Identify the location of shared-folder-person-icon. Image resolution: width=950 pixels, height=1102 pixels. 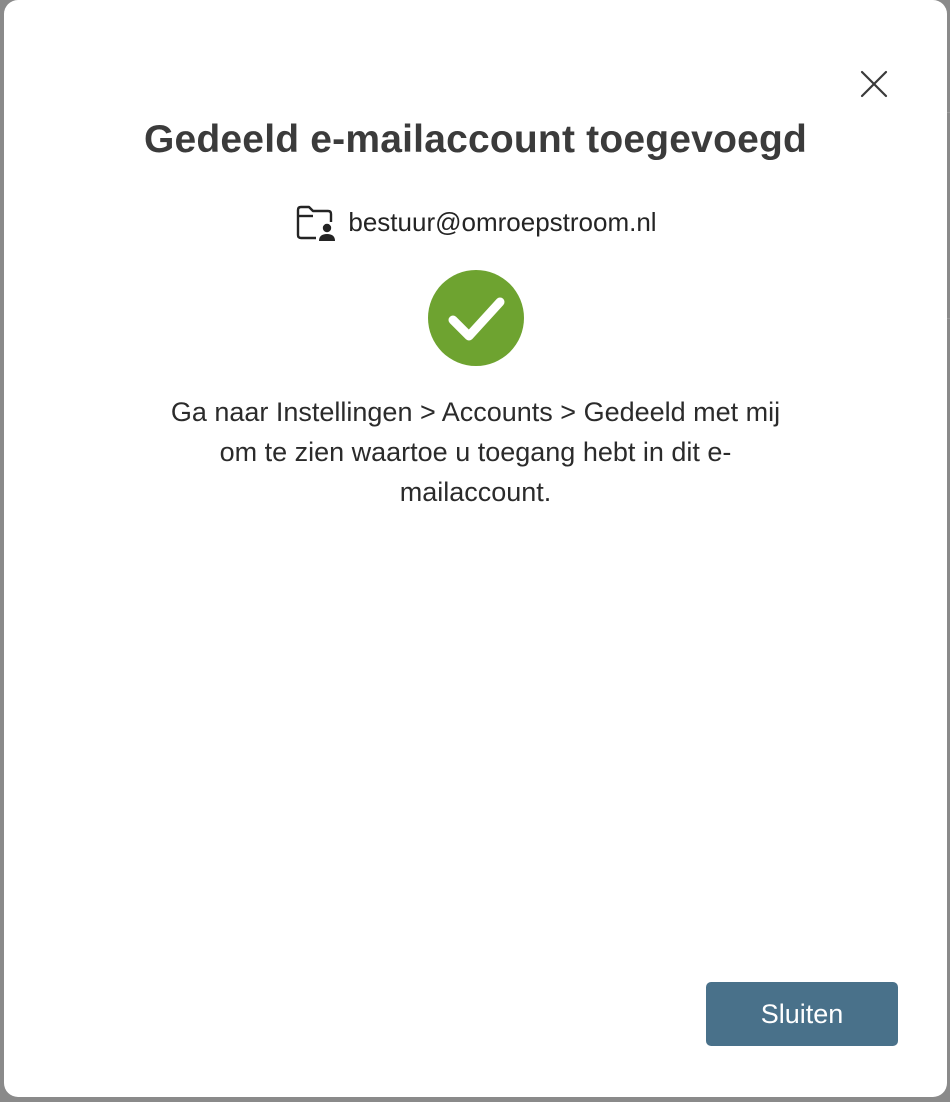
(316, 222).